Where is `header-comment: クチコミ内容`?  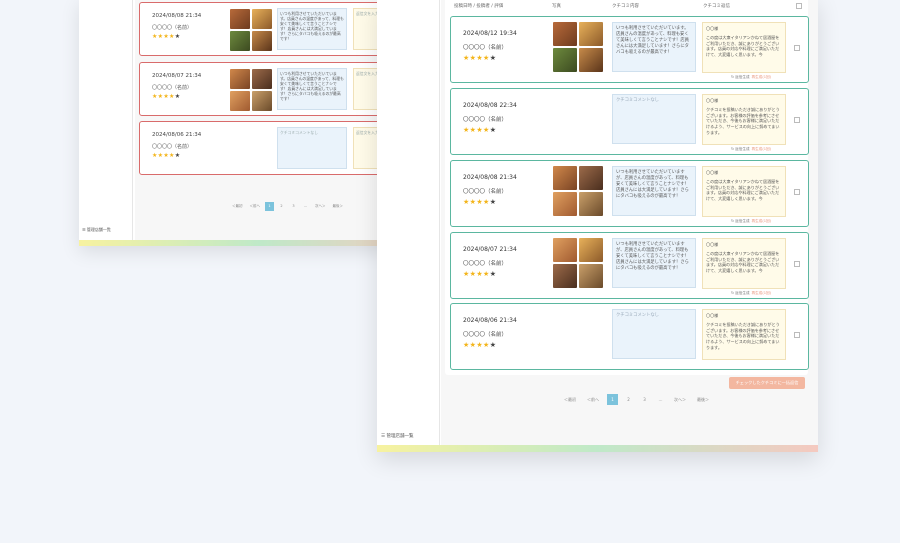
header-comment: クチコミ内容 is located at coordinates (625, 6).